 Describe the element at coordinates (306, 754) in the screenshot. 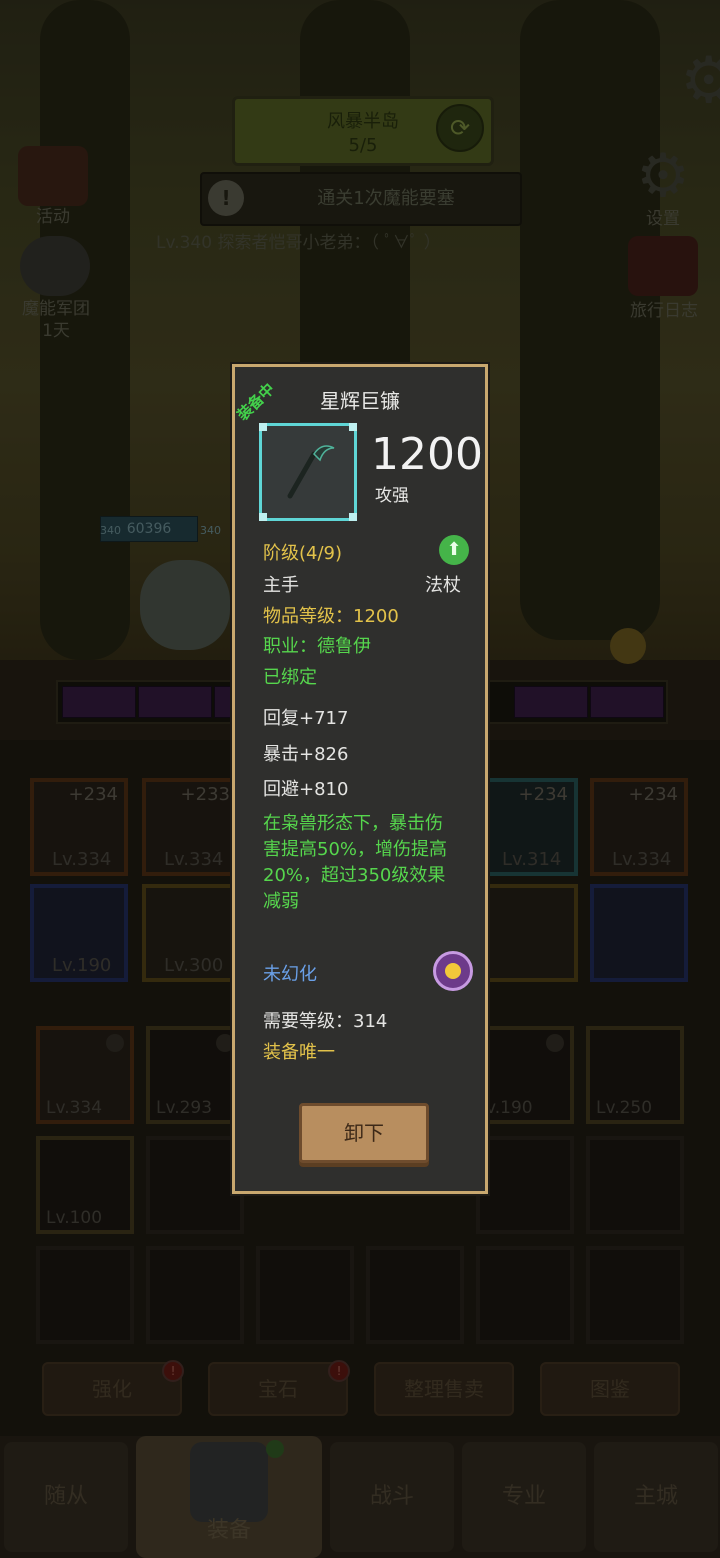

I see `stat-line: 暴击+826` at that location.